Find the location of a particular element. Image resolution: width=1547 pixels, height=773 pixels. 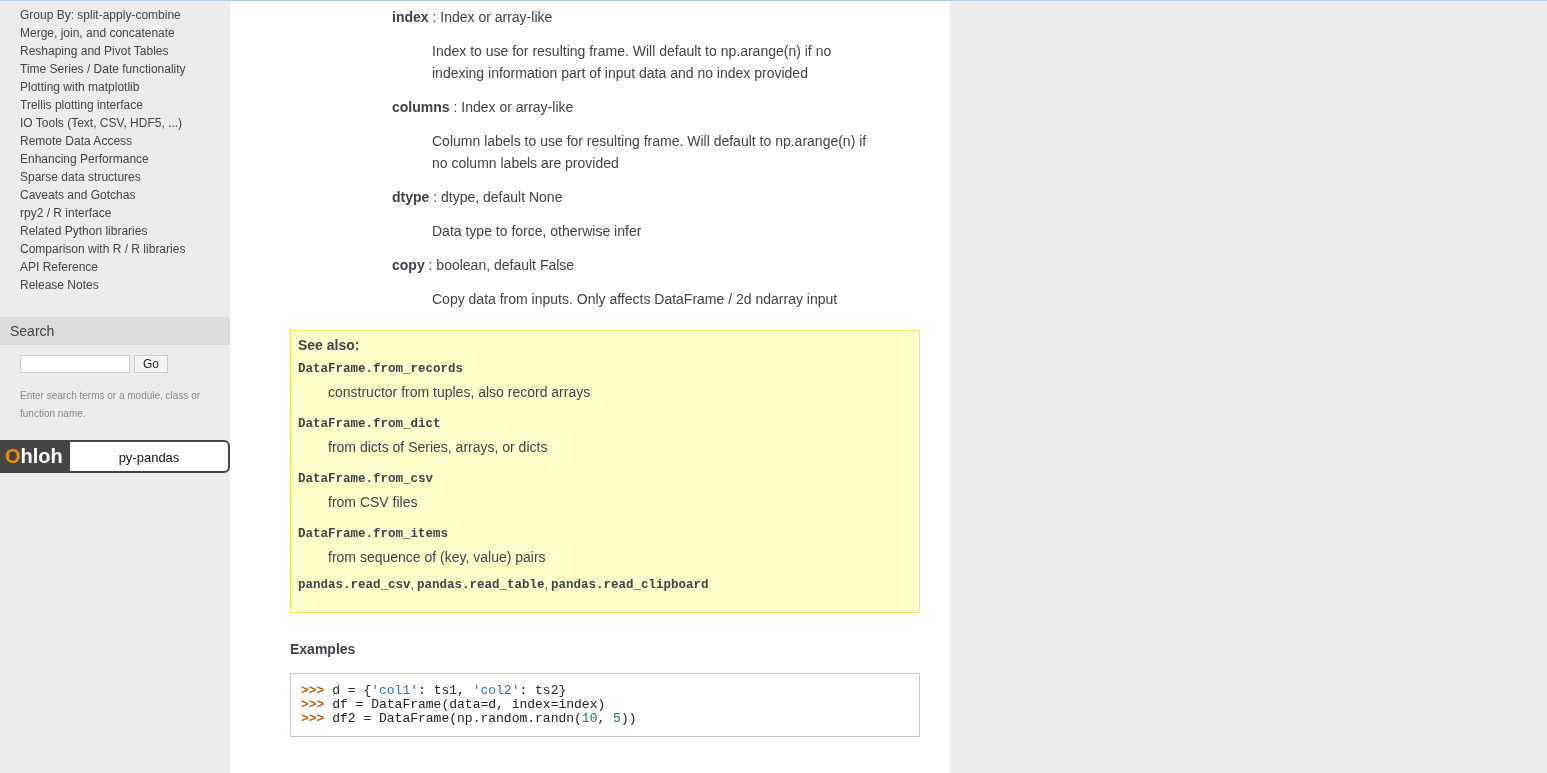

nav-link: rpy2 / R interface is located at coordinates (66, 213).